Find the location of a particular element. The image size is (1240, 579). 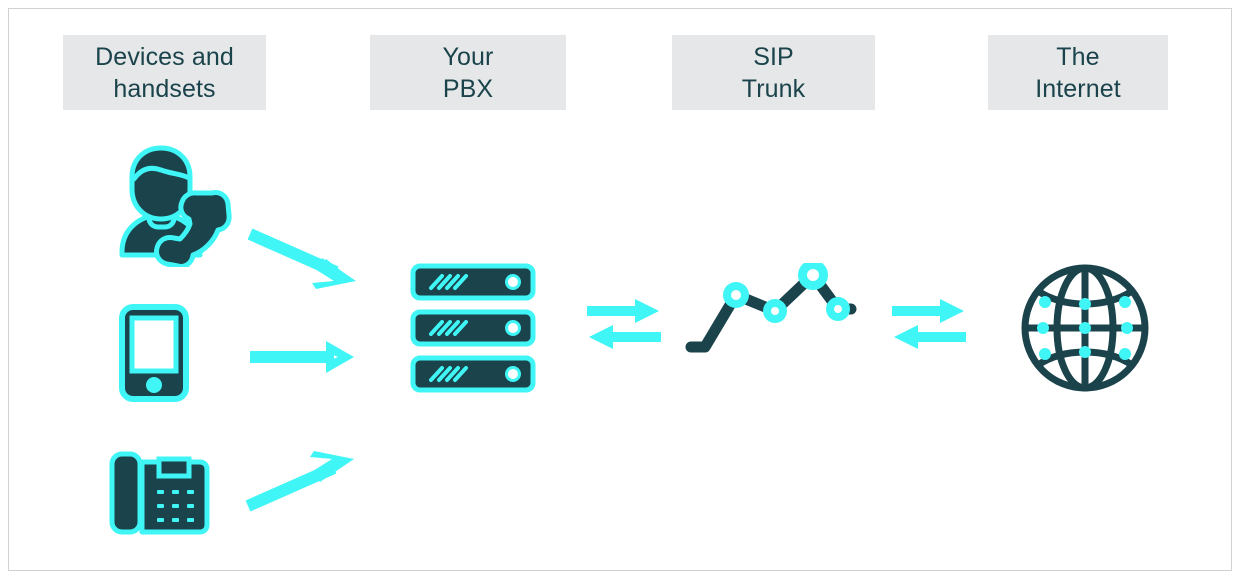

column-header-pbx-label: Your PBX is located at coordinates (468, 72).